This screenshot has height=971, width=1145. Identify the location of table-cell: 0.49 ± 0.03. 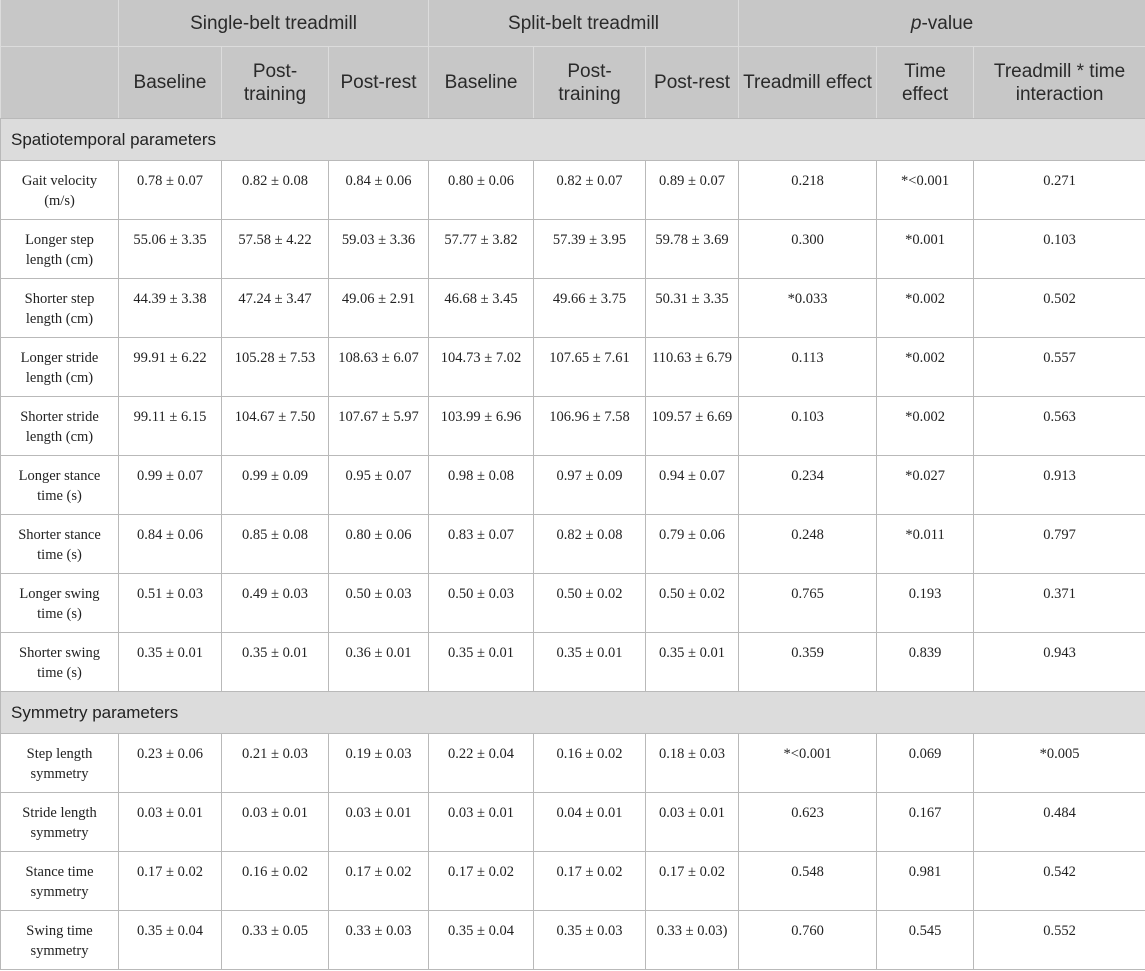
(275, 603).